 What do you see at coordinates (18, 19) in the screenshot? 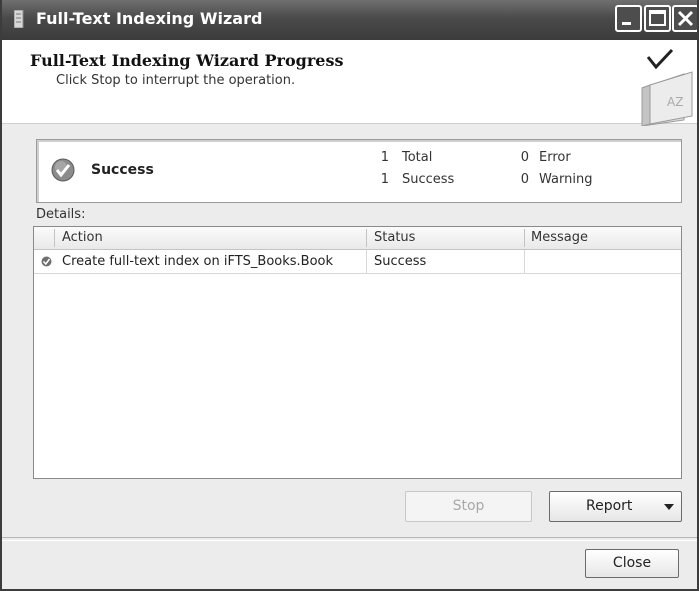
I see `app-icon` at bounding box center [18, 19].